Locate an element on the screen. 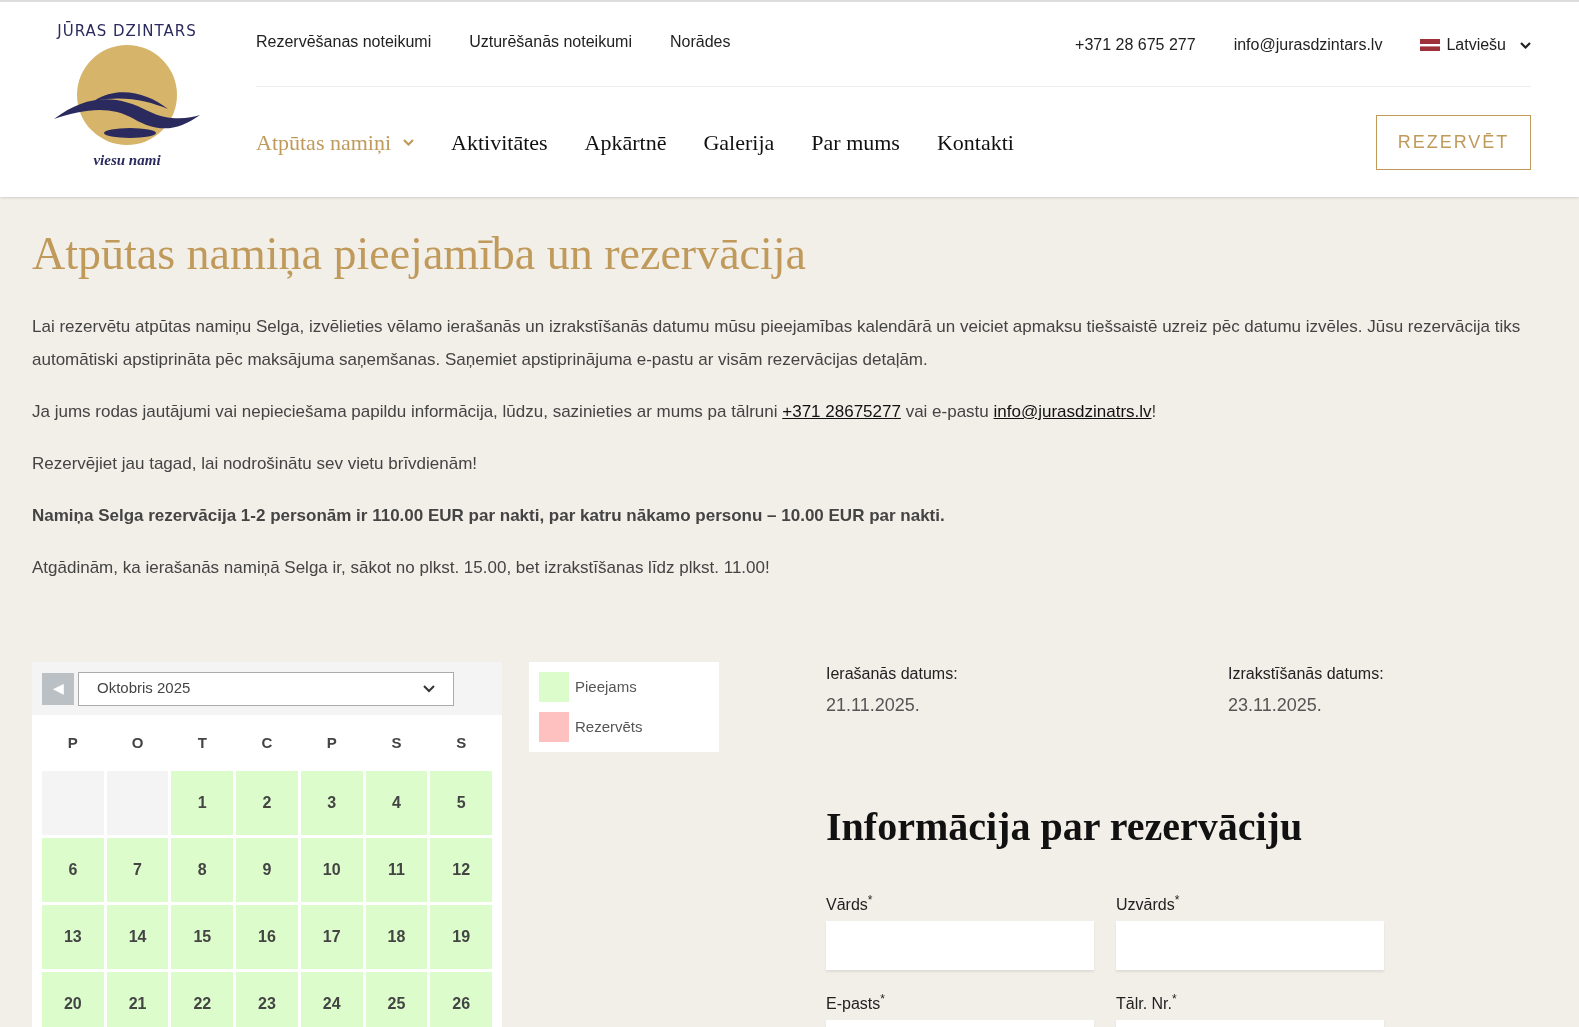 Image resolution: width=1579 pixels, height=1027 pixels. language-selector: Latviešu is located at coordinates (1475, 45).